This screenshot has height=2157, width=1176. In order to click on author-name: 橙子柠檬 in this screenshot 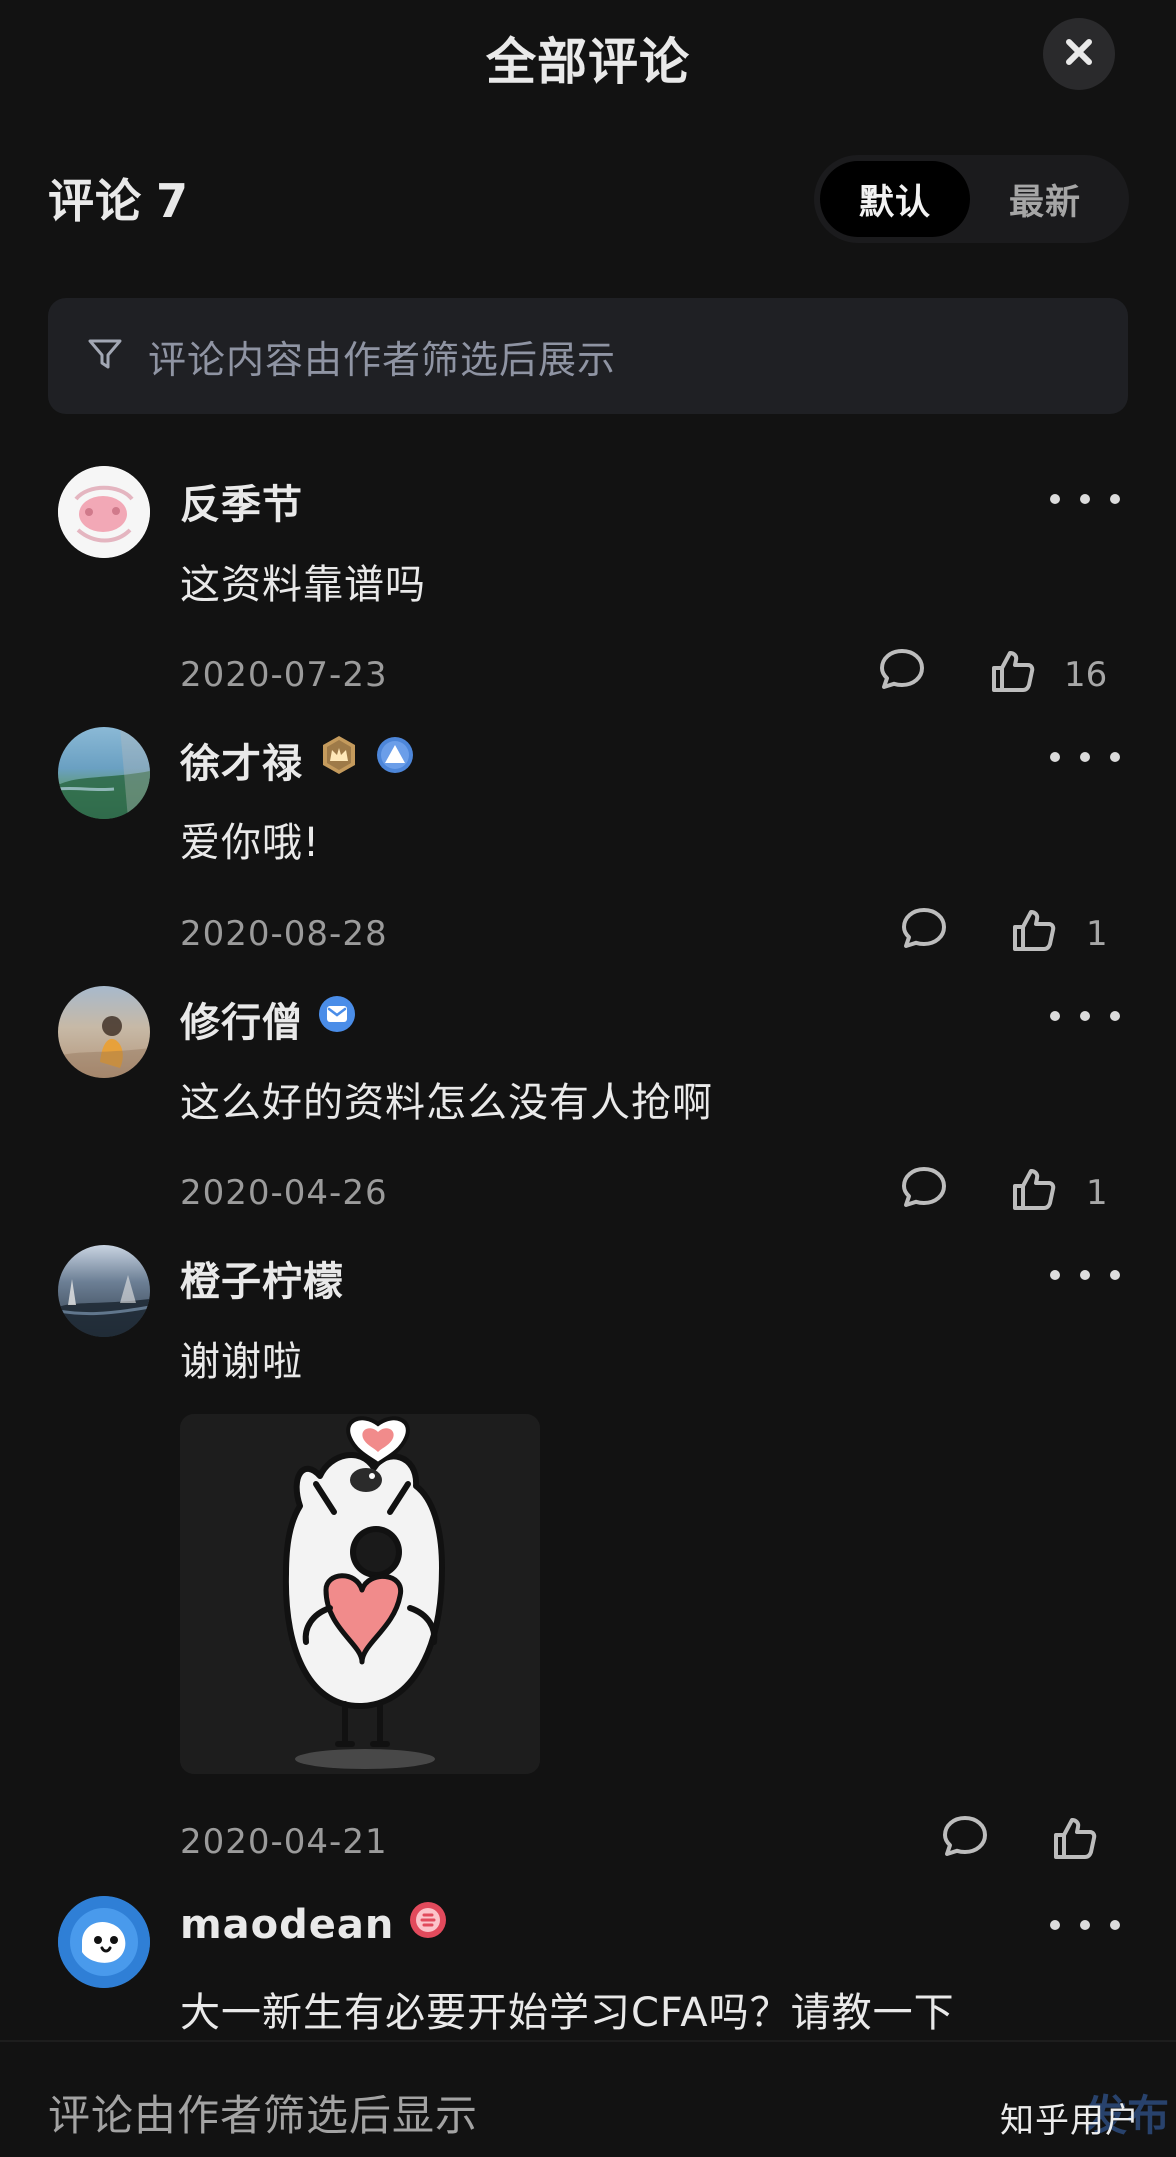, I will do `click(262, 1278)`.